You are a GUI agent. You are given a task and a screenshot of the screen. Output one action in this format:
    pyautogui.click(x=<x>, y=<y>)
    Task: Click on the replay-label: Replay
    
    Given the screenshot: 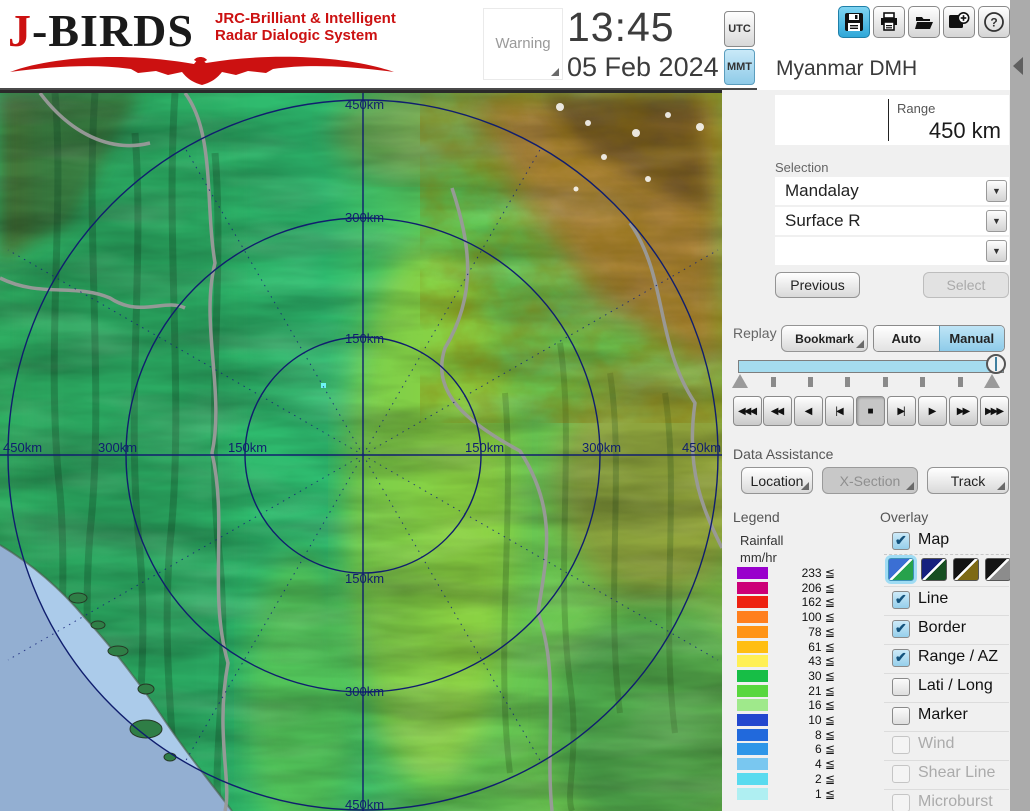 What is the action you would take?
    pyautogui.click(x=755, y=333)
    